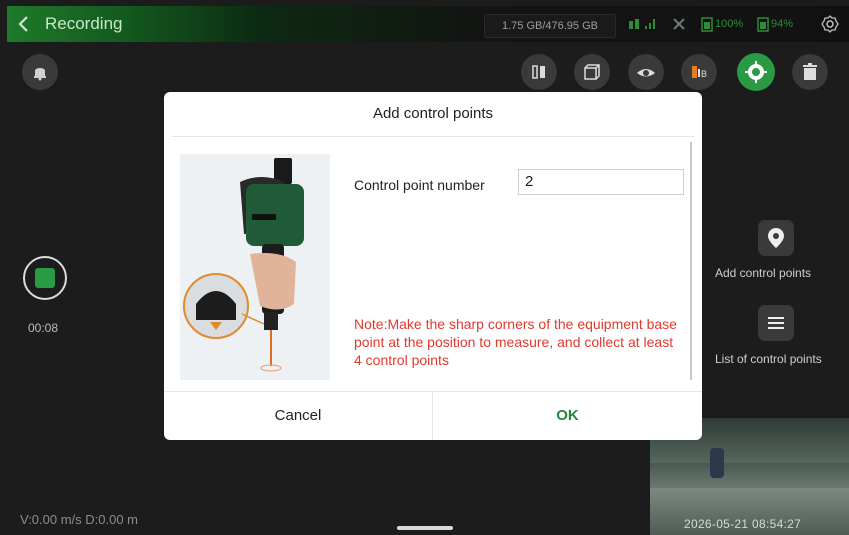  I want to click on back-chevron-icon, so click(23, 24).